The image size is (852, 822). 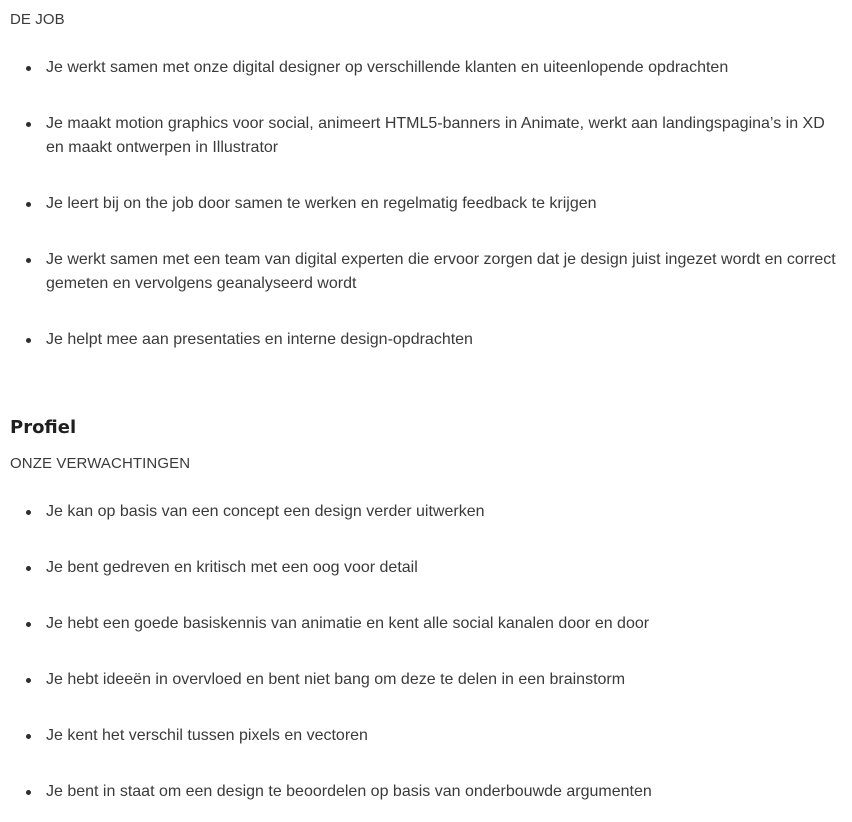 I want to click on profile-heading: ONZE VERWACHTINGEN, so click(x=100, y=463).